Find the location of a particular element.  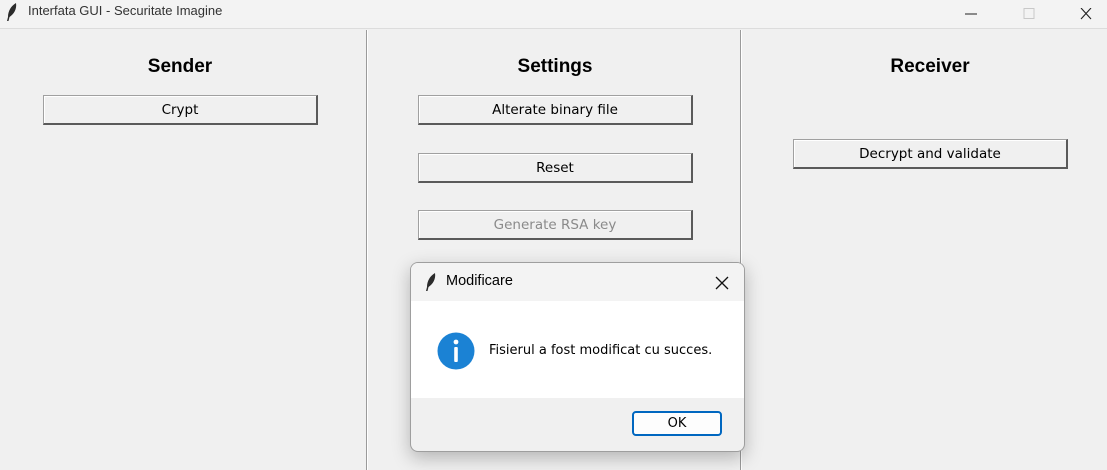

maximize-button is located at coordinates (1029, 14).